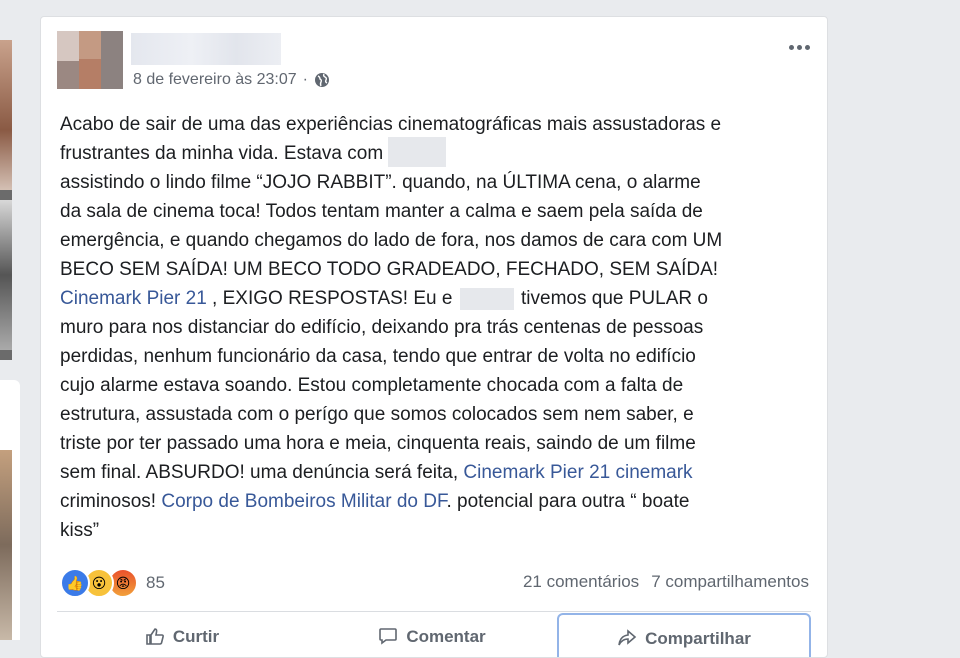  I want to click on mention-link: Corpo de Bombeiros Militar do DF, so click(303, 501).